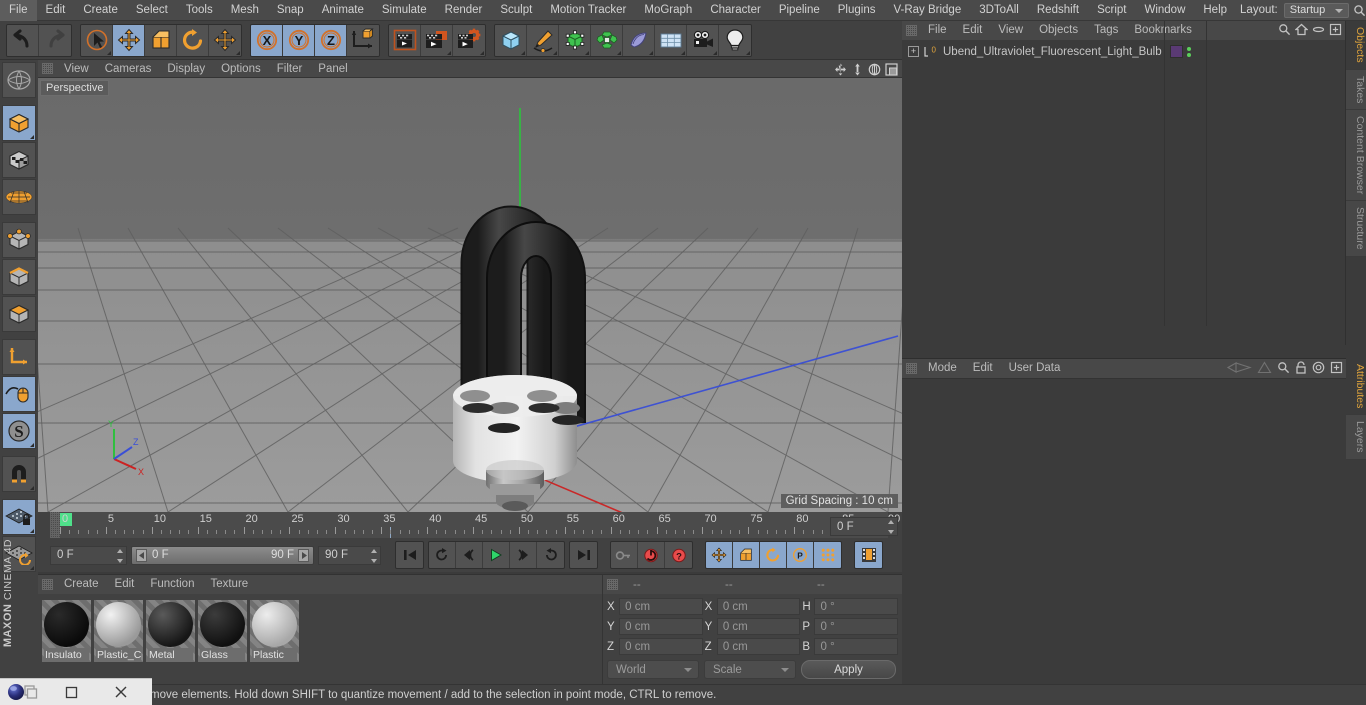 The height and width of the screenshot is (705, 1366). Describe the element at coordinates (19, 474) in the screenshot. I see `magnet-button` at that location.